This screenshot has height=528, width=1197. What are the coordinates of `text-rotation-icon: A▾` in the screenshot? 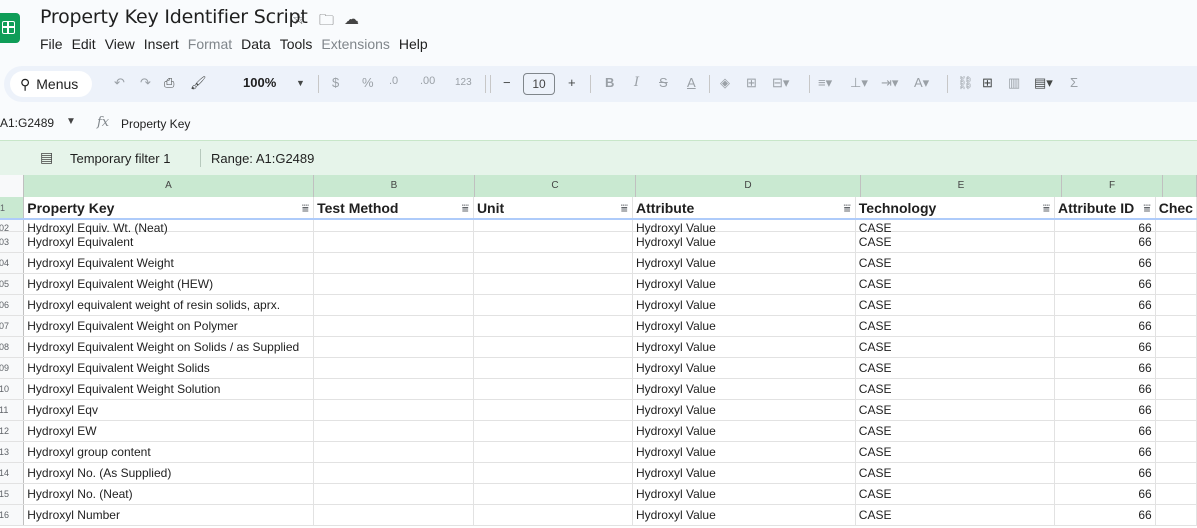 It's located at (921, 83).